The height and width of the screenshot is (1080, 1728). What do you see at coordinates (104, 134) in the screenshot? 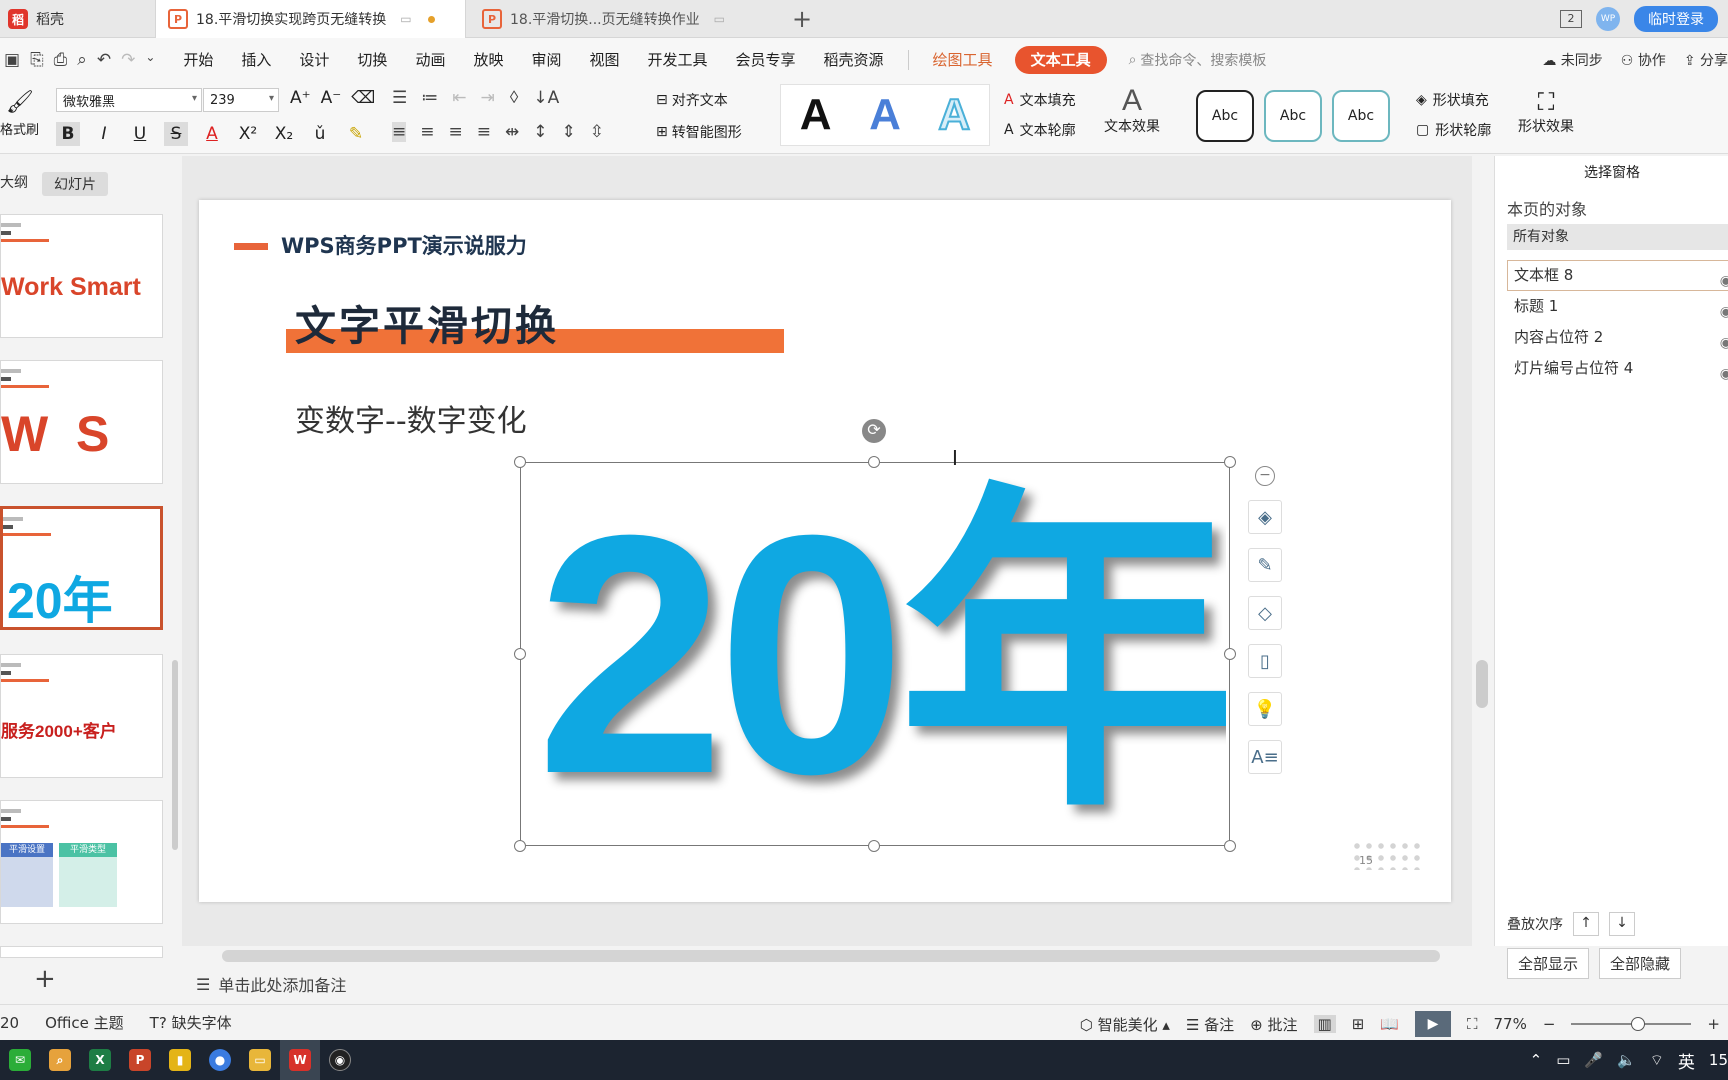
I see `italic-icon: I` at bounding box center [104, 134].